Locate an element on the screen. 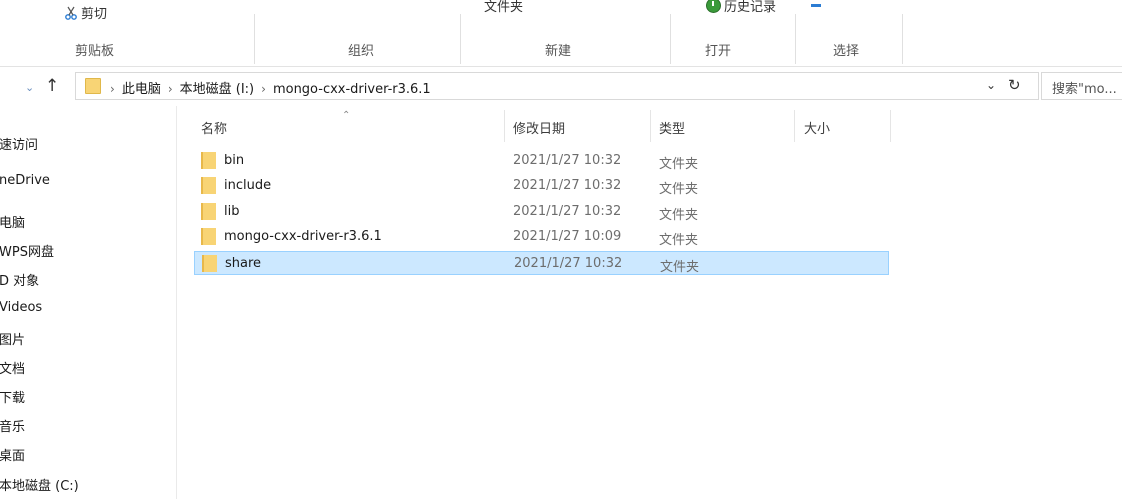  file-name: bin is located at coordinates (234, 160).